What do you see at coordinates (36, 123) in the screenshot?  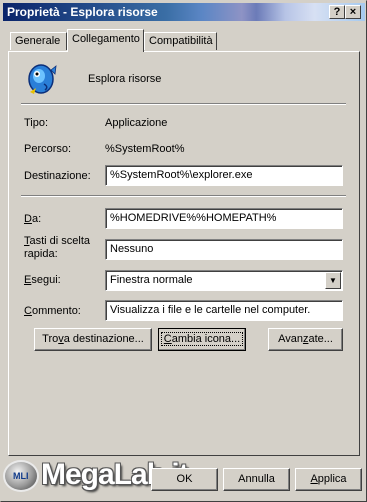 I see `type-label: Tipo:` at bounding box center [36, 123].